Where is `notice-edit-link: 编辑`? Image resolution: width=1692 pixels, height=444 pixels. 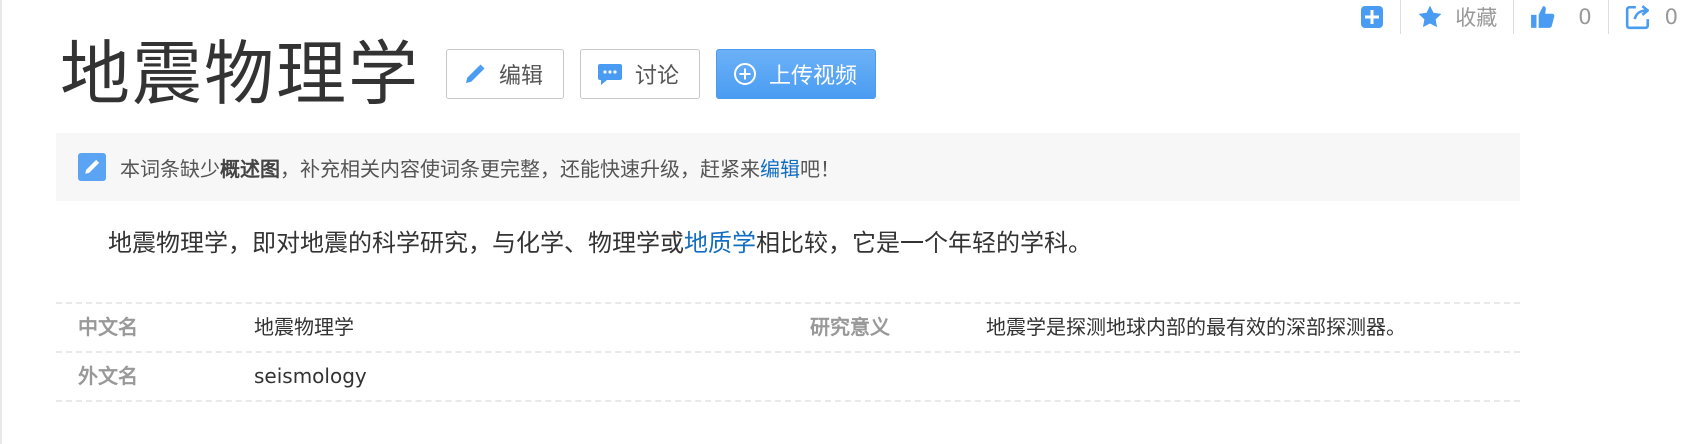 notice-edit-link: 编辑 is located at coordinates (780, 167).